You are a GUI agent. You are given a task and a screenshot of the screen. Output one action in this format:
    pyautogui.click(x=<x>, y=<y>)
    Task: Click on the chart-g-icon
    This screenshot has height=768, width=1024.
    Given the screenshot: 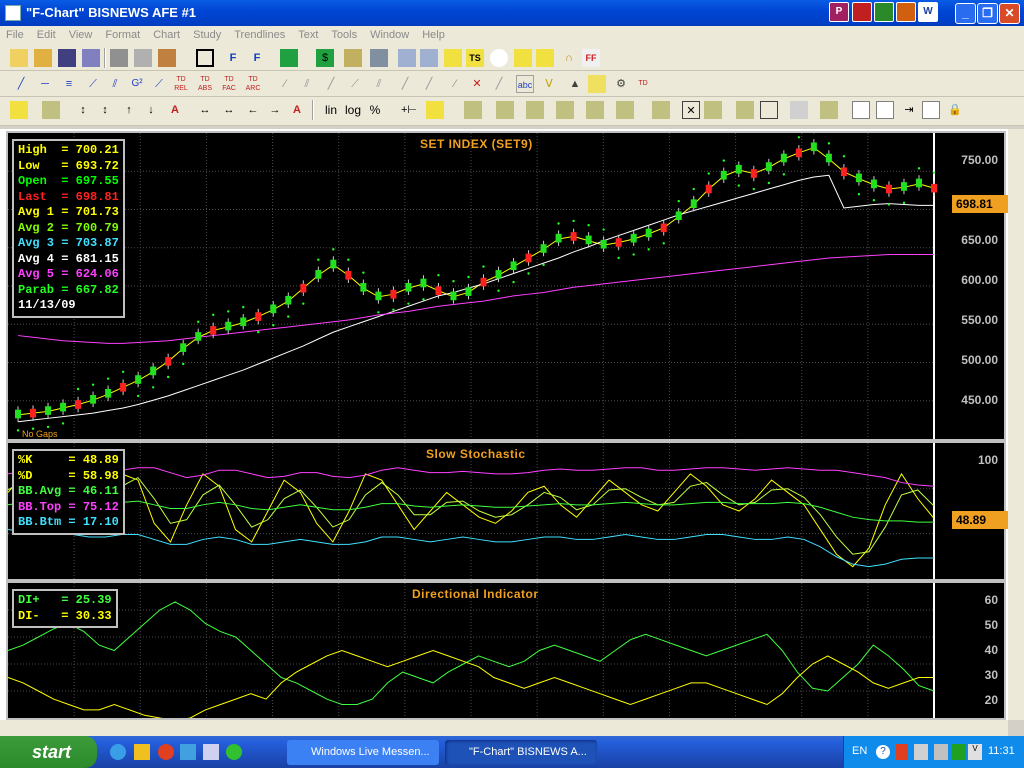 What is the action you would take?
    pyautogui.click(x=931, y=110)
    